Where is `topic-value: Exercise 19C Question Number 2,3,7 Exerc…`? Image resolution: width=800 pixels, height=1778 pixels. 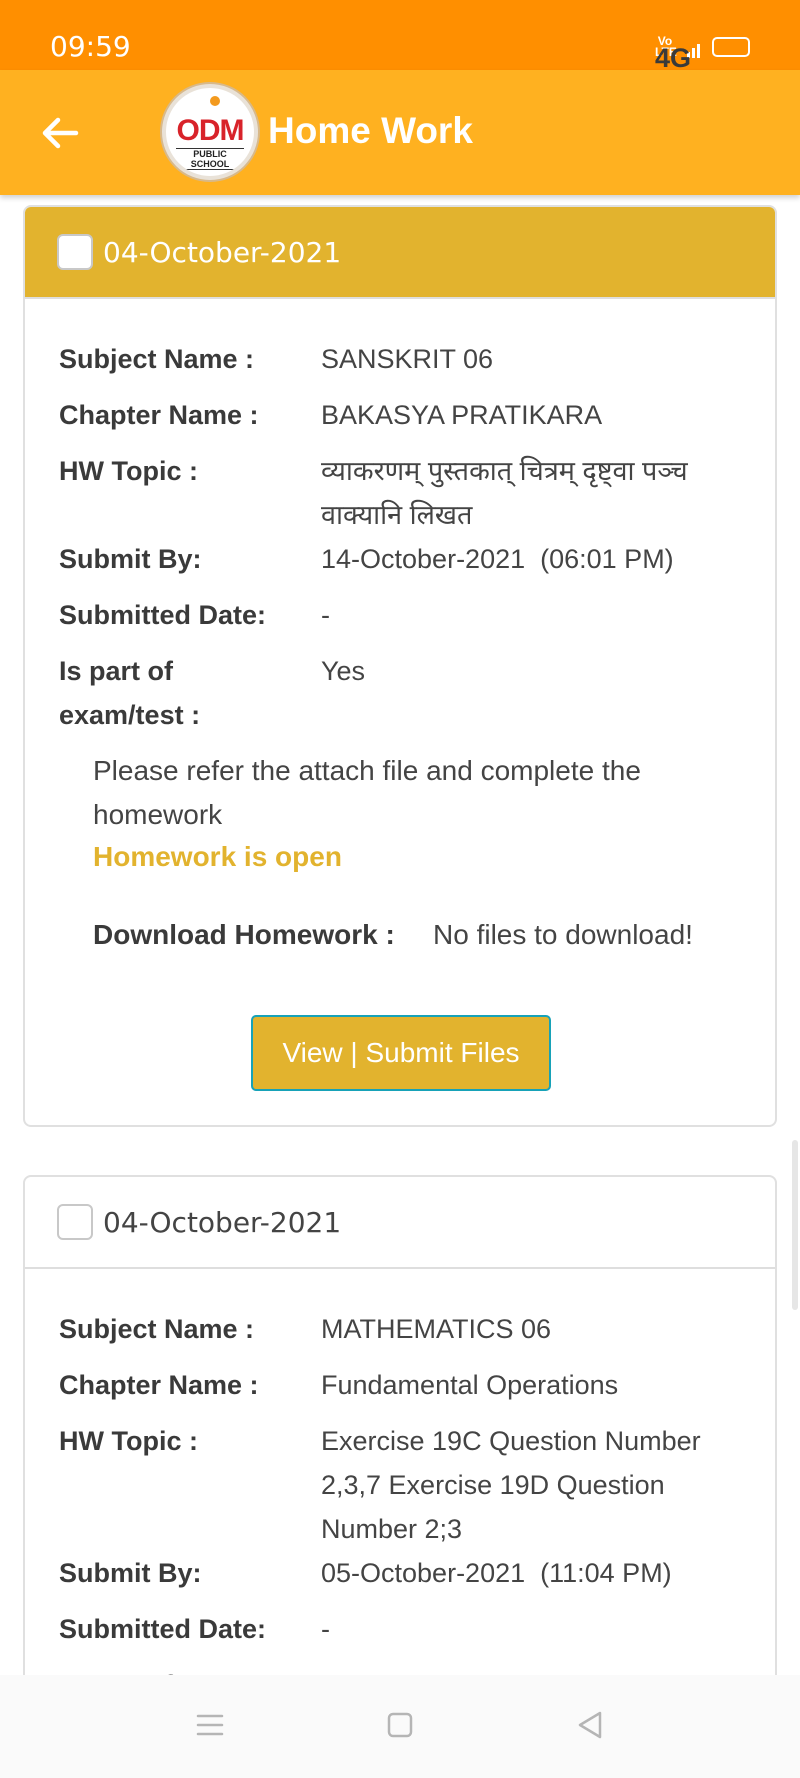
topic-value: Exercise 19C Question Number 2,3,7 Exerc… is located at coordinates (511, 1485).